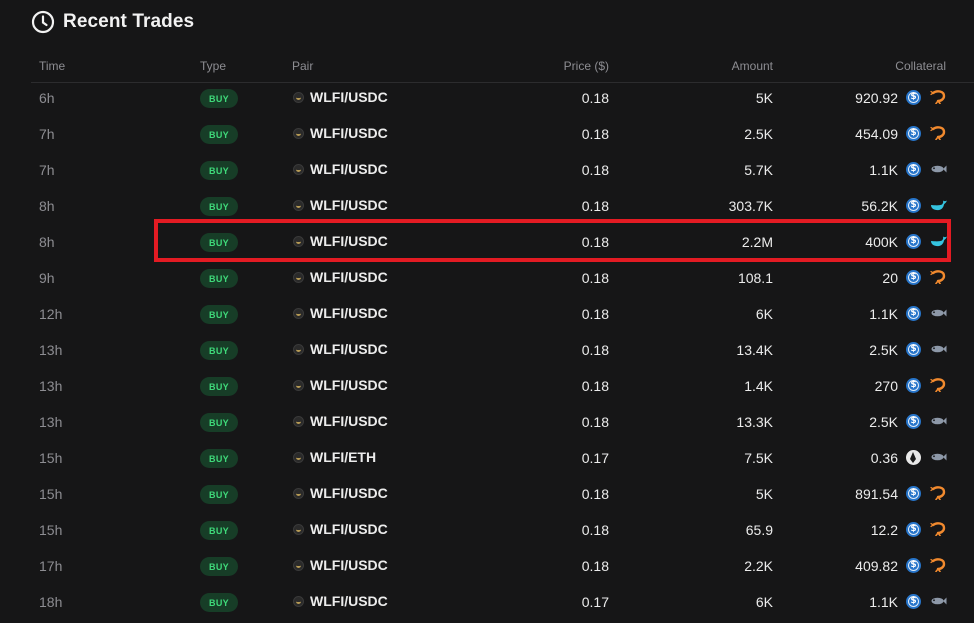 This screenshot has height=623, width=974. What do you see at coordinates (750, 206) in the screenshot?
I see `trade-amount: 303.7K` at bounding box center [750, 206].